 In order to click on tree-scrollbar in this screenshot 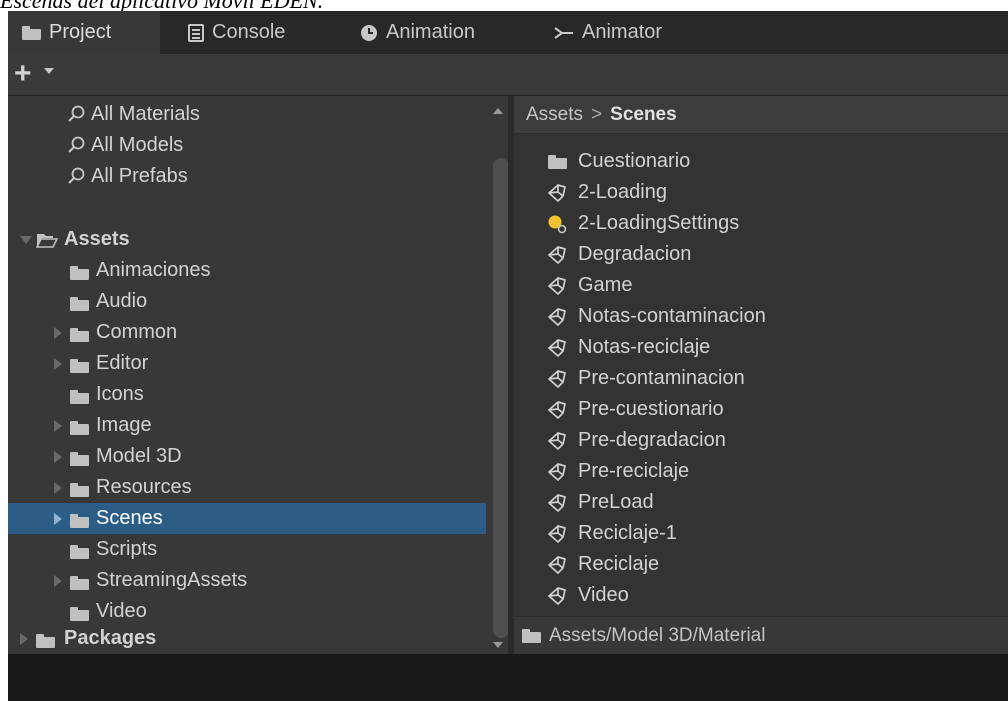, I will do `click(497, 375)`.